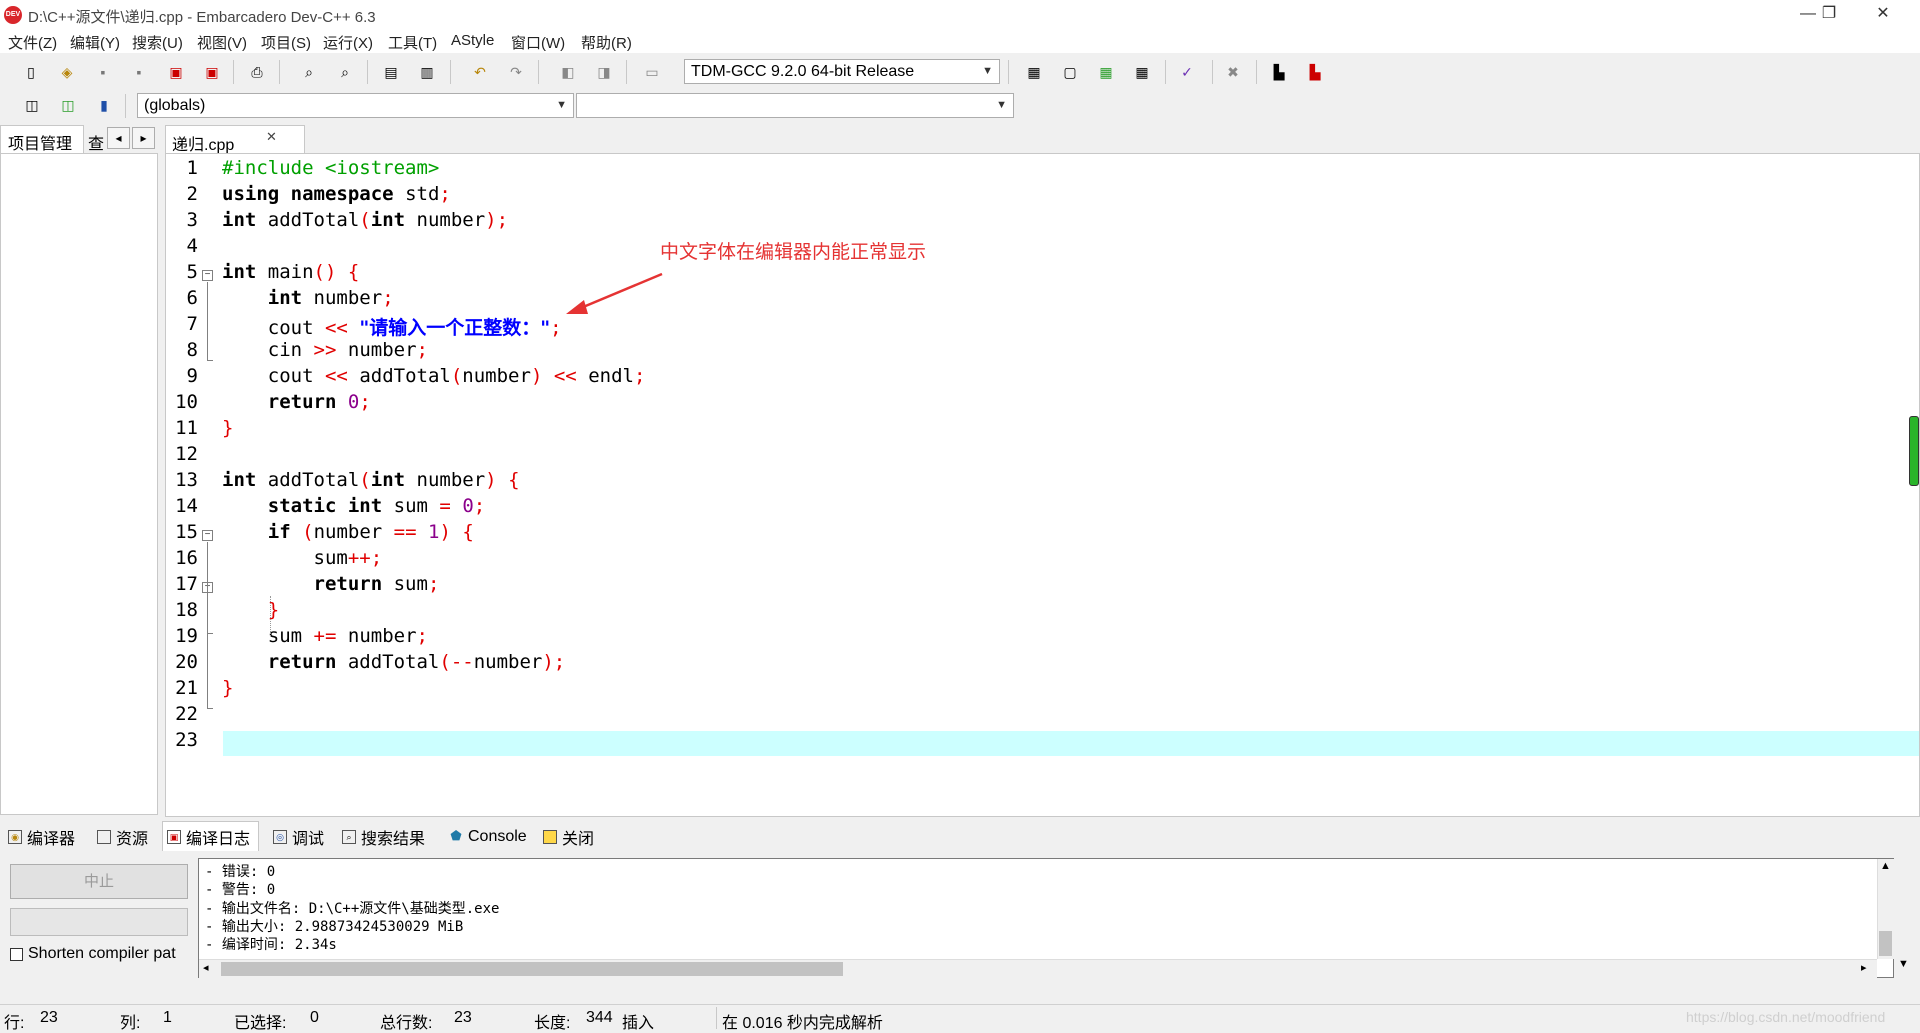  What do you see at coordinates (1883, 15) in the screenshot?
I see `close-button: ✕` at bounding box center [1883, 15].